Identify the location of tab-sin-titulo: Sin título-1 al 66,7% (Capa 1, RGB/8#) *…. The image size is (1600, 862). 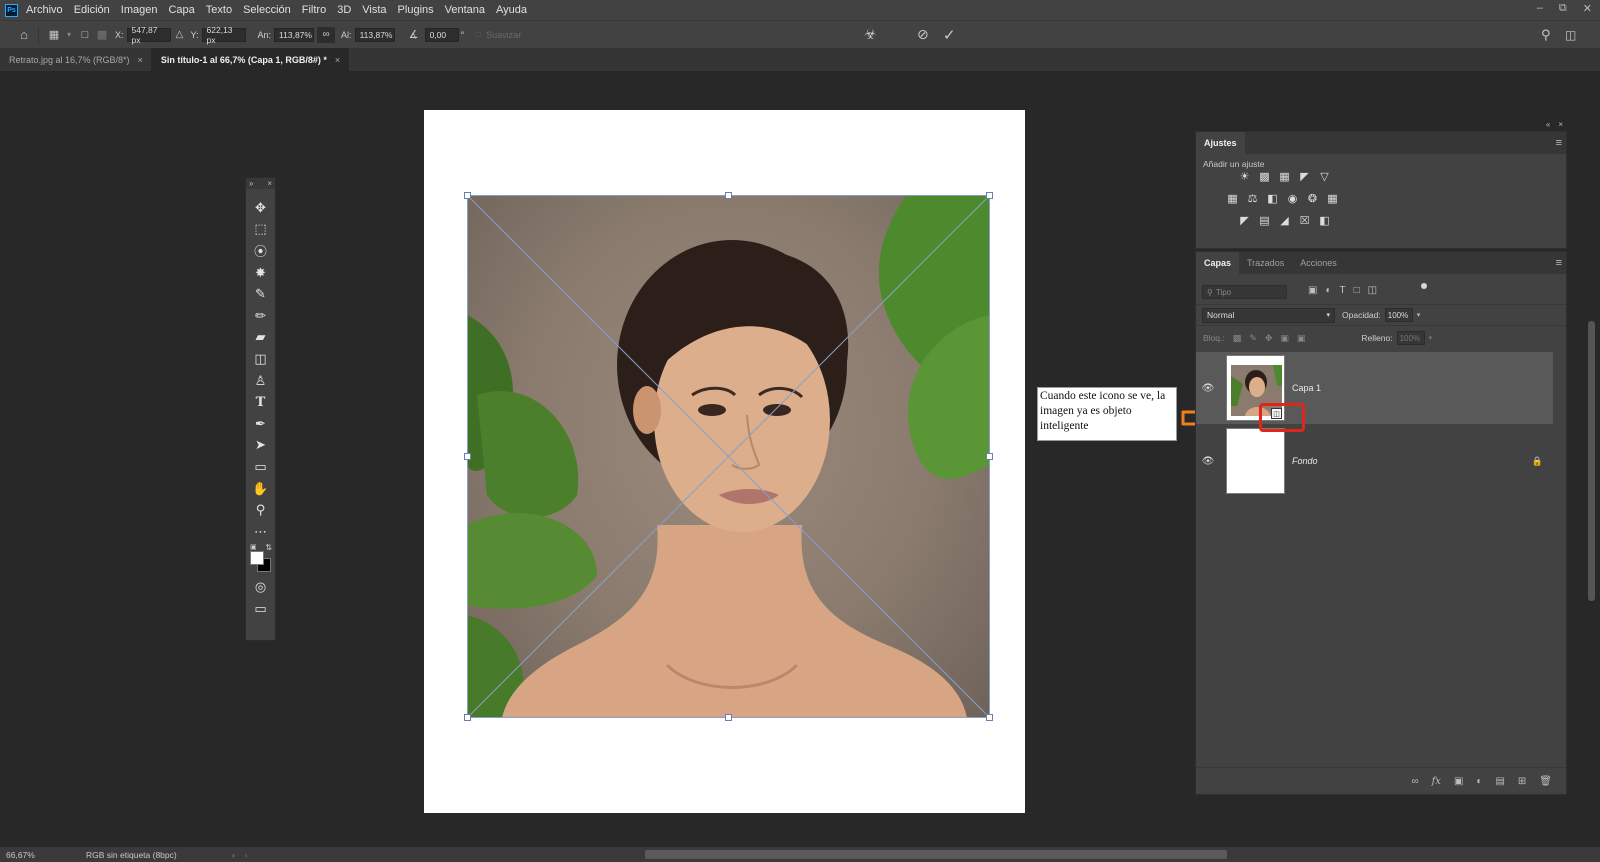
(250, 59).